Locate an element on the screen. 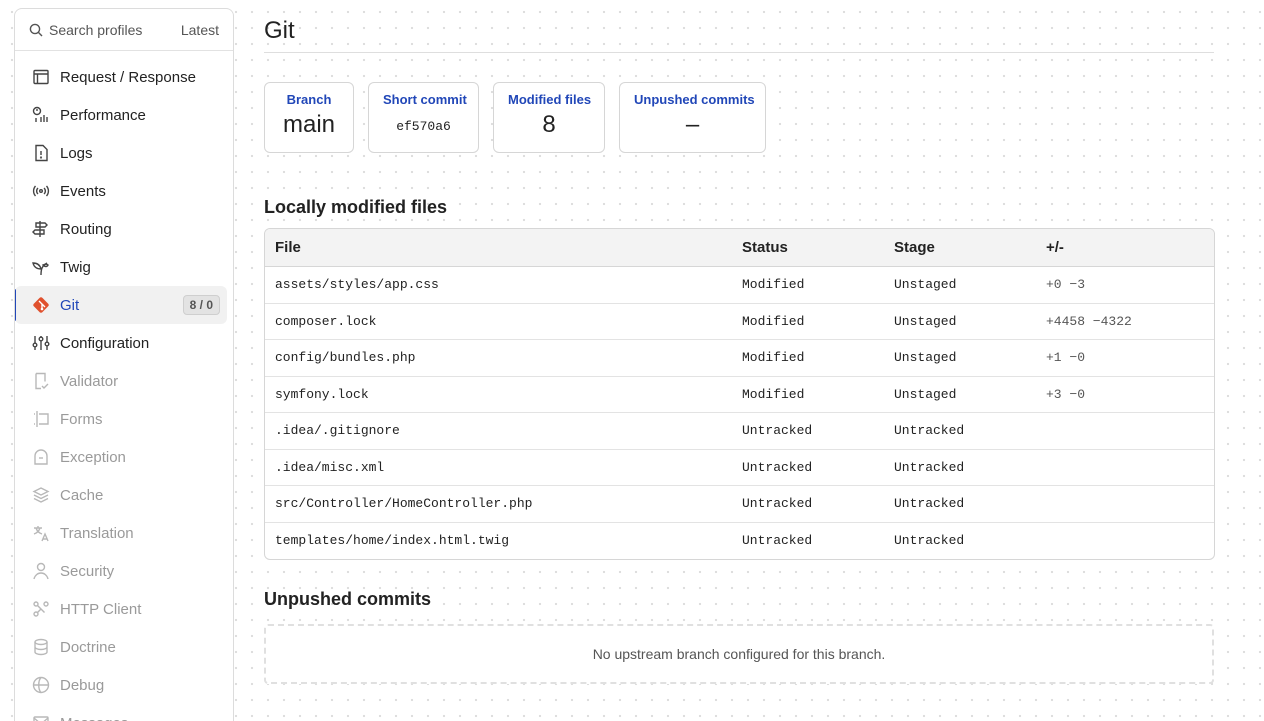 The width and height of the screenshot is (1264, 721). sidebar-item-configuration: Configuration is located at coordinates (121, 343).